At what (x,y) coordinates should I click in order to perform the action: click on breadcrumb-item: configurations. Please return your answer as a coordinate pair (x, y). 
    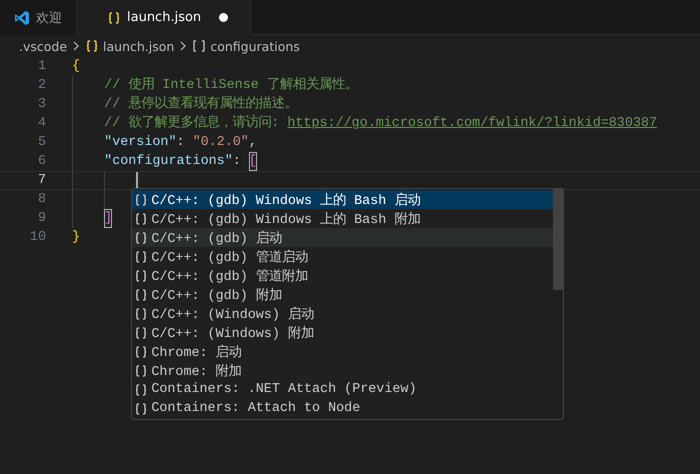
    Looking at the image, I should click on (255, 46).